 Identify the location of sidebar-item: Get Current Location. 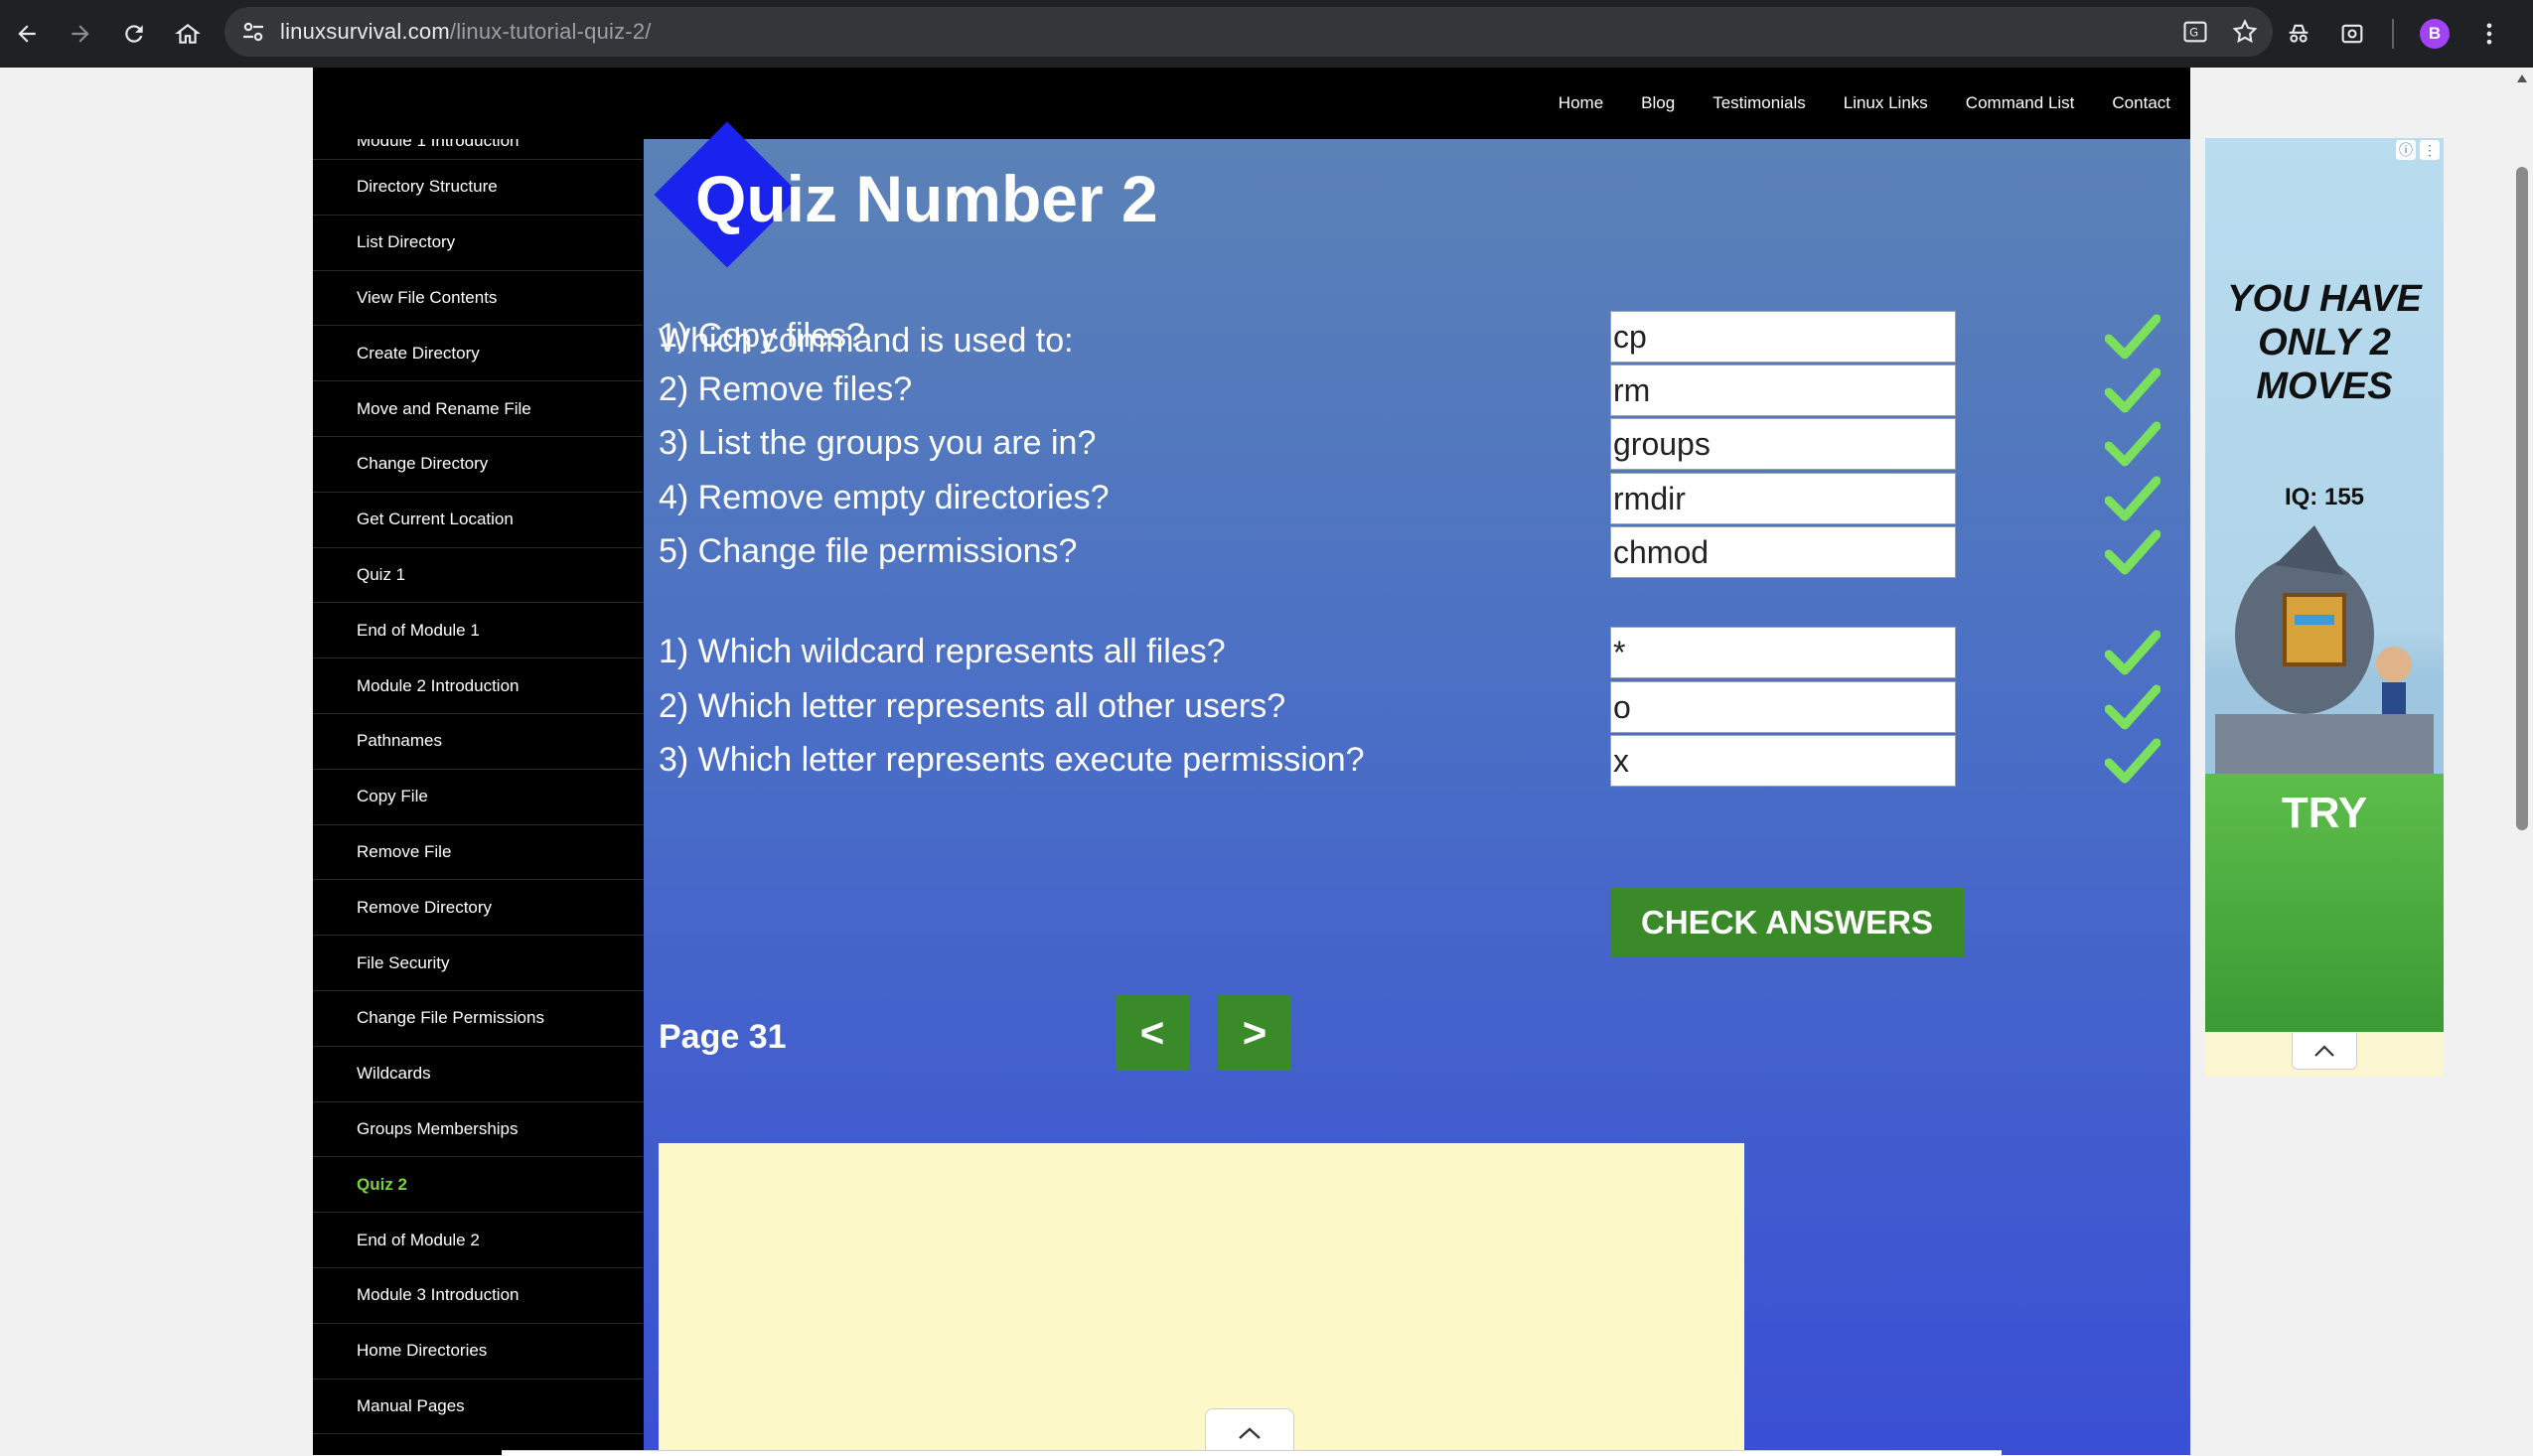
(478, 520).